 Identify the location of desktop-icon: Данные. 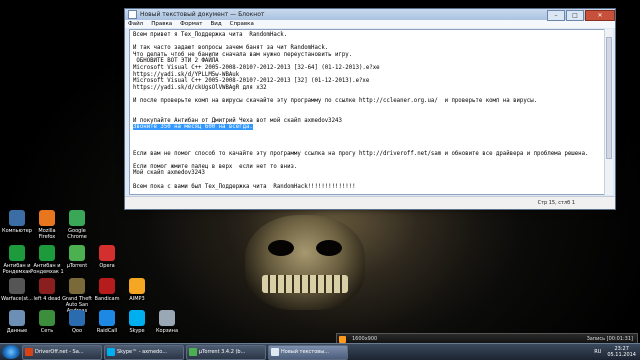
(17, 322).